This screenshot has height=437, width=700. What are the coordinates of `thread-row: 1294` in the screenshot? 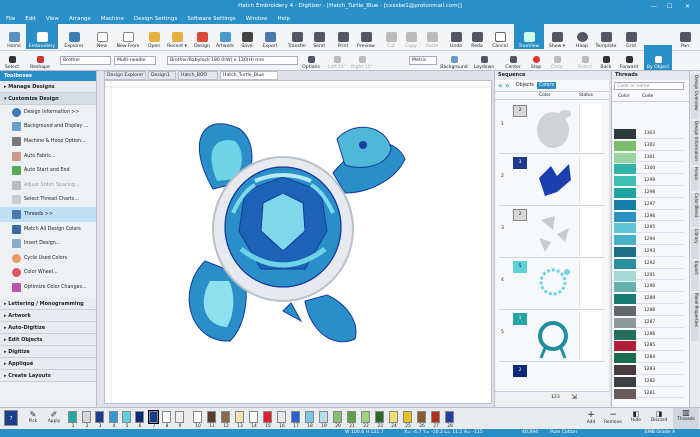 It's located at (649, 240).